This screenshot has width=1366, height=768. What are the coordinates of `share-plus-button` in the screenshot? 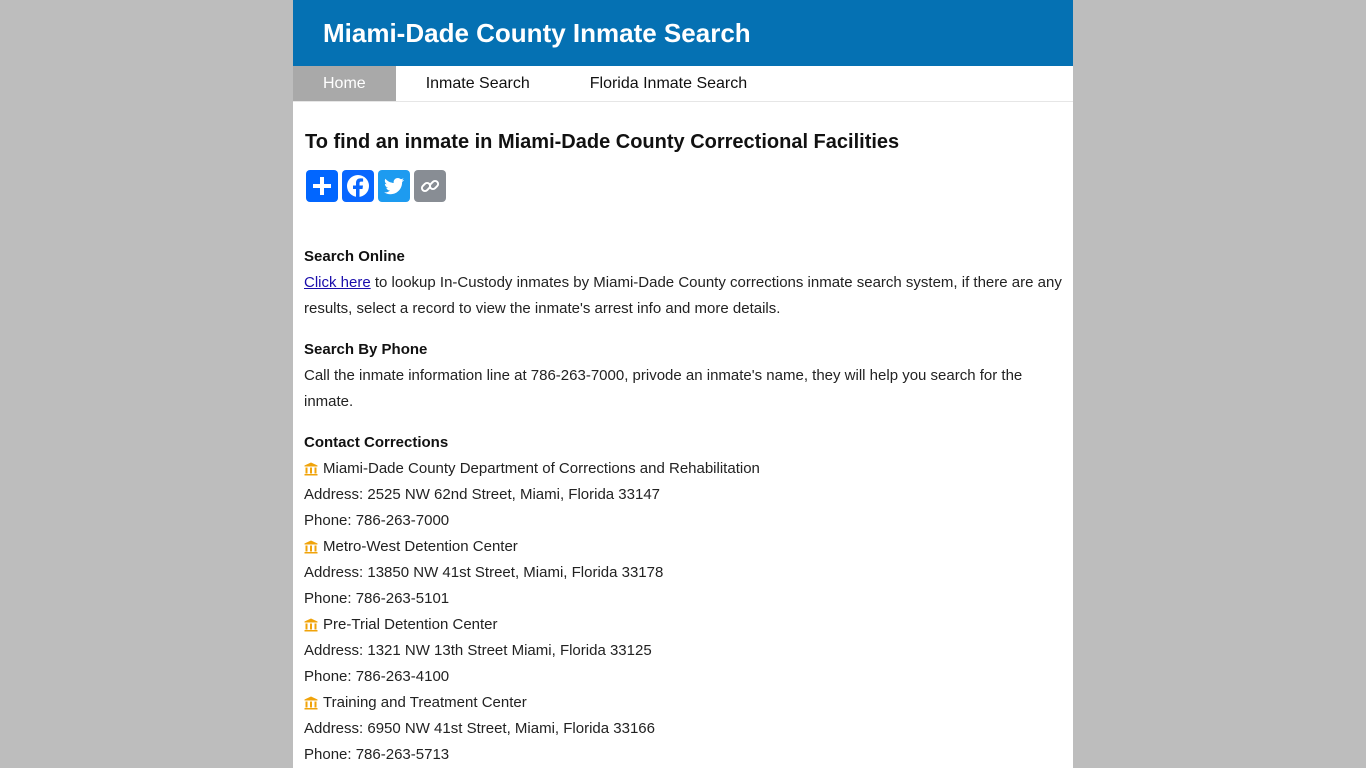 It's located at (322, 186).